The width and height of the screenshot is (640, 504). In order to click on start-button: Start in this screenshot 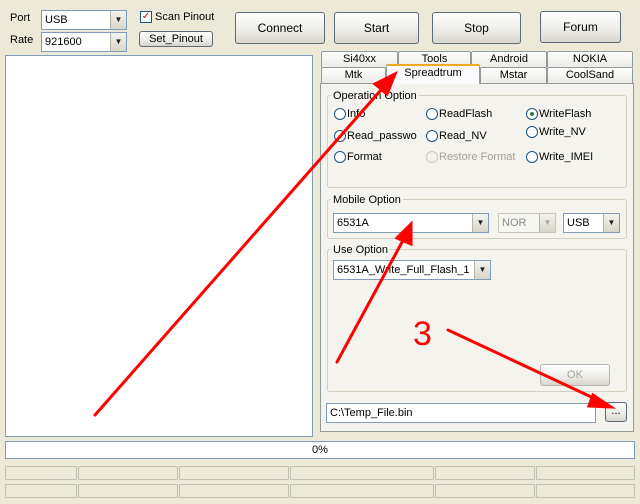, I will do `click(376, 28)`.